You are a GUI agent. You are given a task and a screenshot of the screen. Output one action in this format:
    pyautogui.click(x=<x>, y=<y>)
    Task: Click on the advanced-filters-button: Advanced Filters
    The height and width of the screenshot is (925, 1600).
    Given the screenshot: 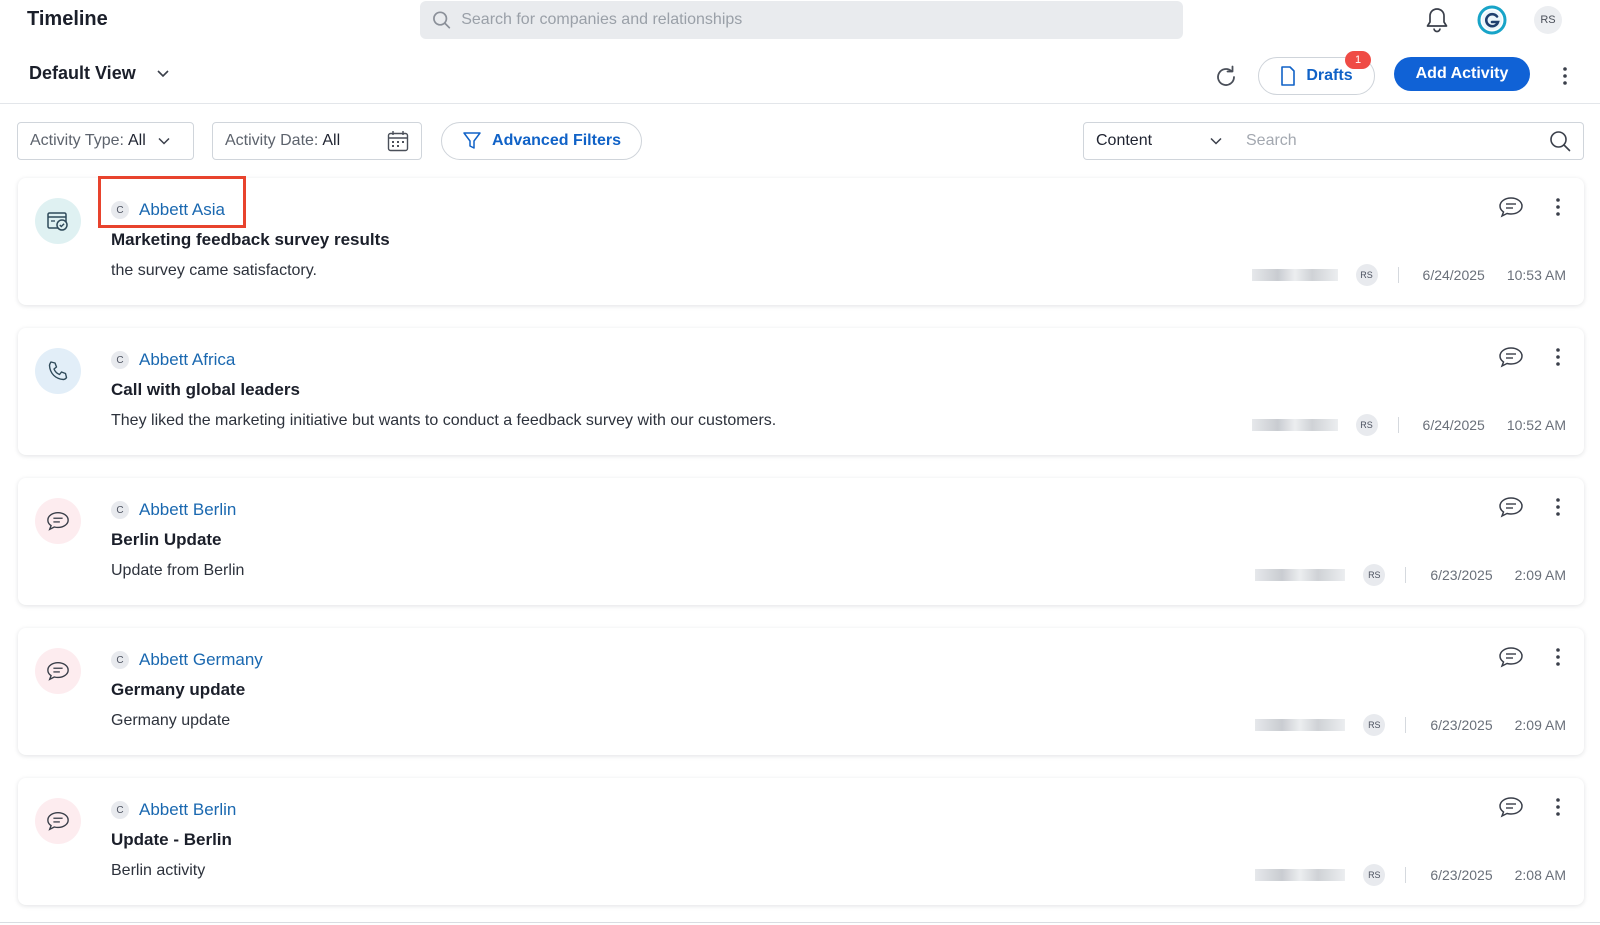 What is the action you would take?
    pyautogui.click(x=541, y=141)
    